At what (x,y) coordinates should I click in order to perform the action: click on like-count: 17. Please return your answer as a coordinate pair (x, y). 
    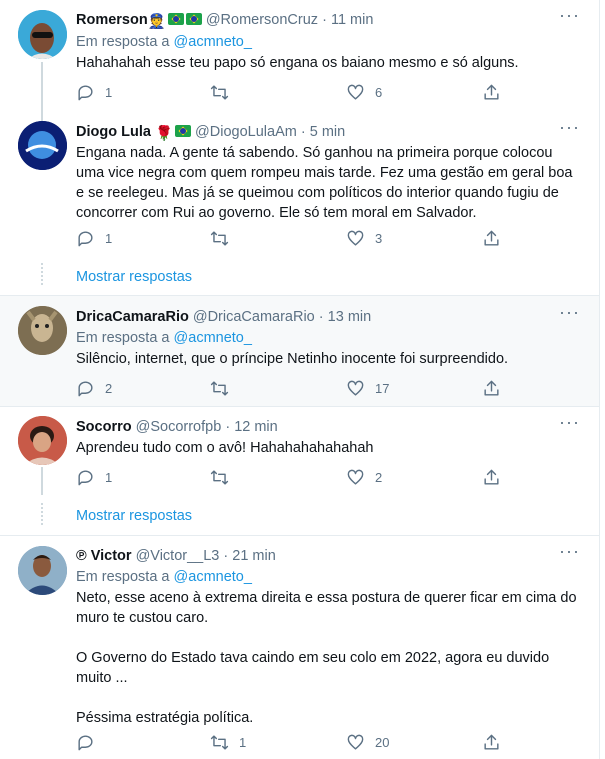
    Looking at the image, I should click on (382, 388).